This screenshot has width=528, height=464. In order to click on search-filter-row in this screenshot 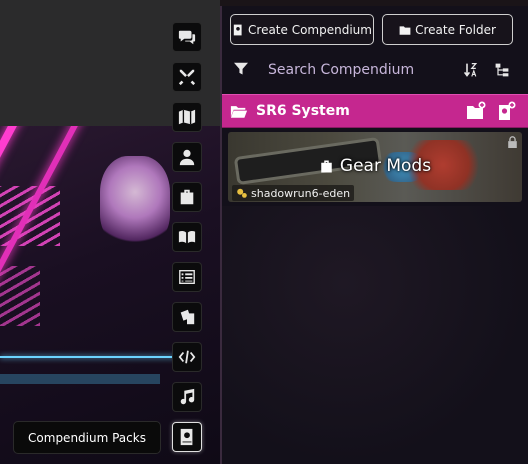, I will do `click(375, 70)`.